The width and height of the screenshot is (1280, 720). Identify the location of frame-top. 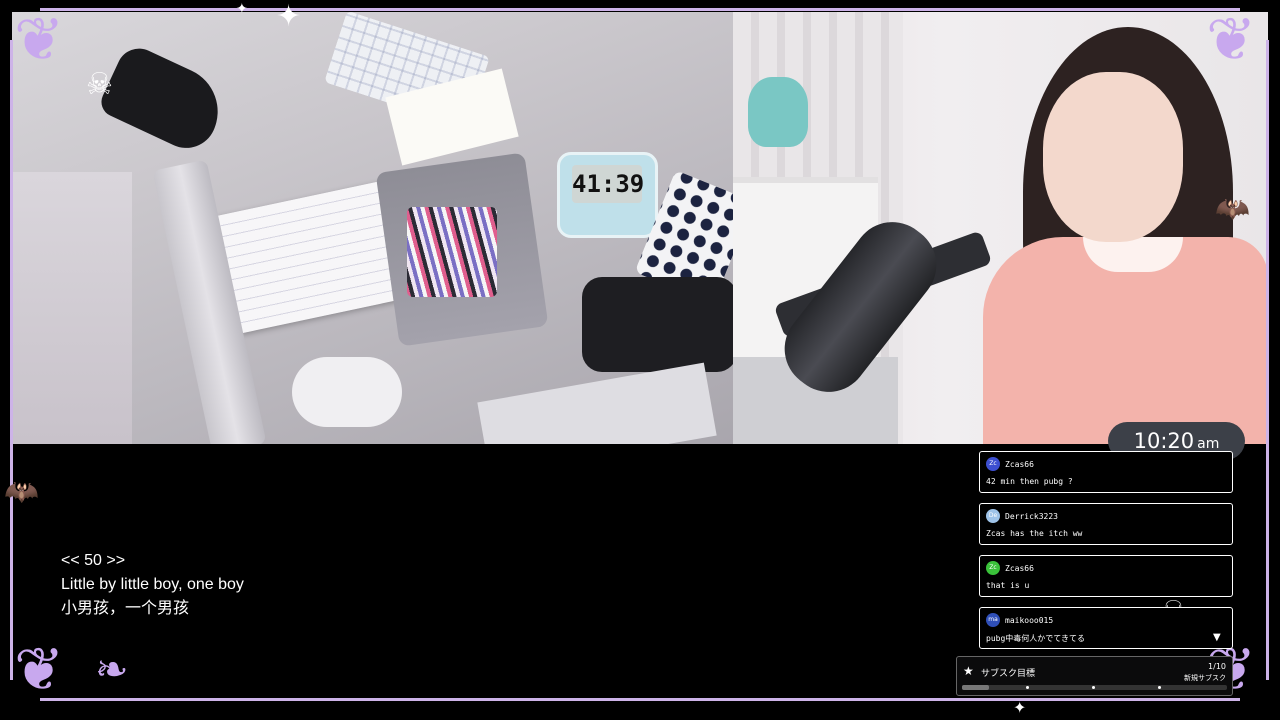
(640, 9).